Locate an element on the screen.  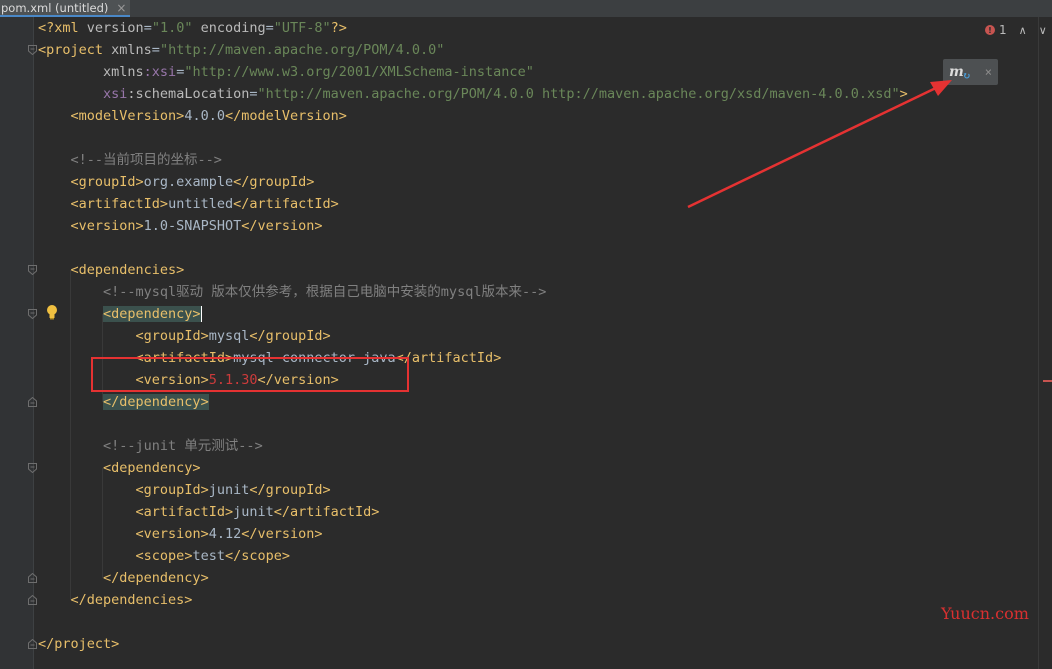
annotation-arrow is located at coordinates (819, 144).